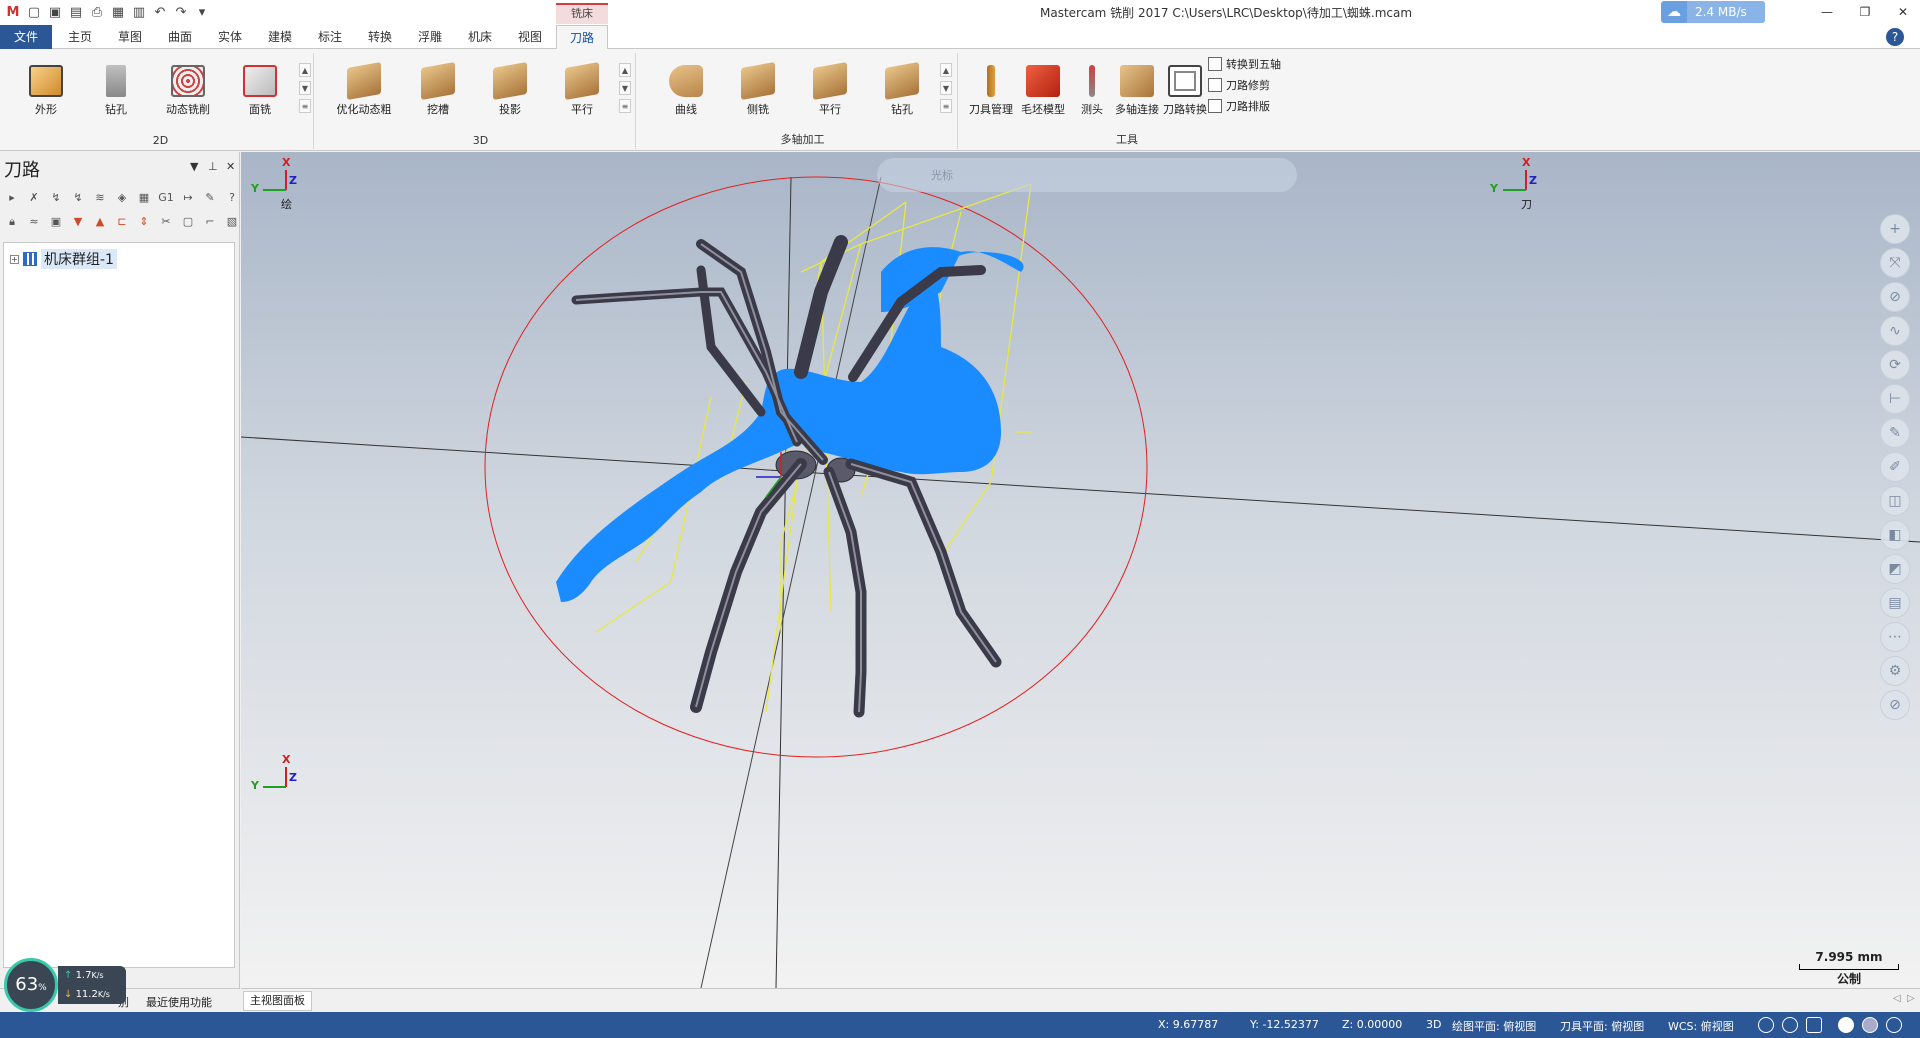 The image size is (1920, 1038). I want to click on move-down-icon: ▼, so click(78, 222).